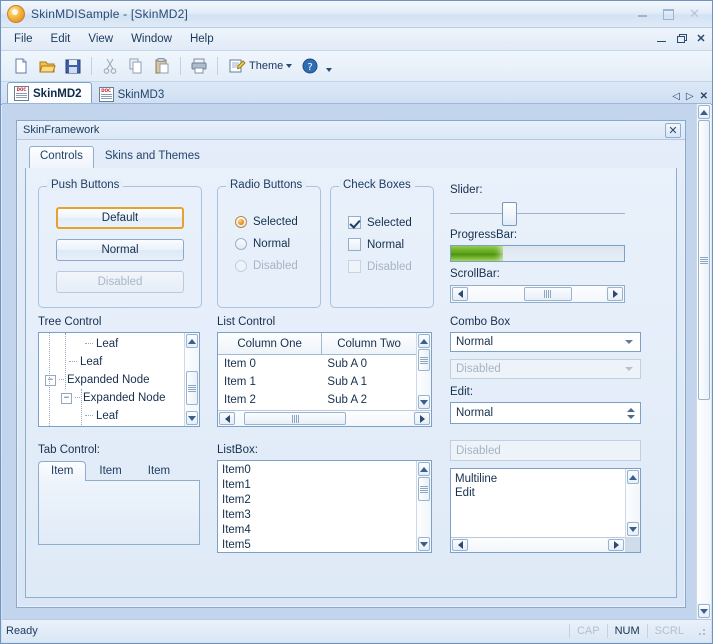 Image resolution: width=713 pixels, height=644 pixels. What do you see at coordinates (704, 96) in the screenshot?
I see `tab-close-icon: ✕` at bounding box center [704, 96].